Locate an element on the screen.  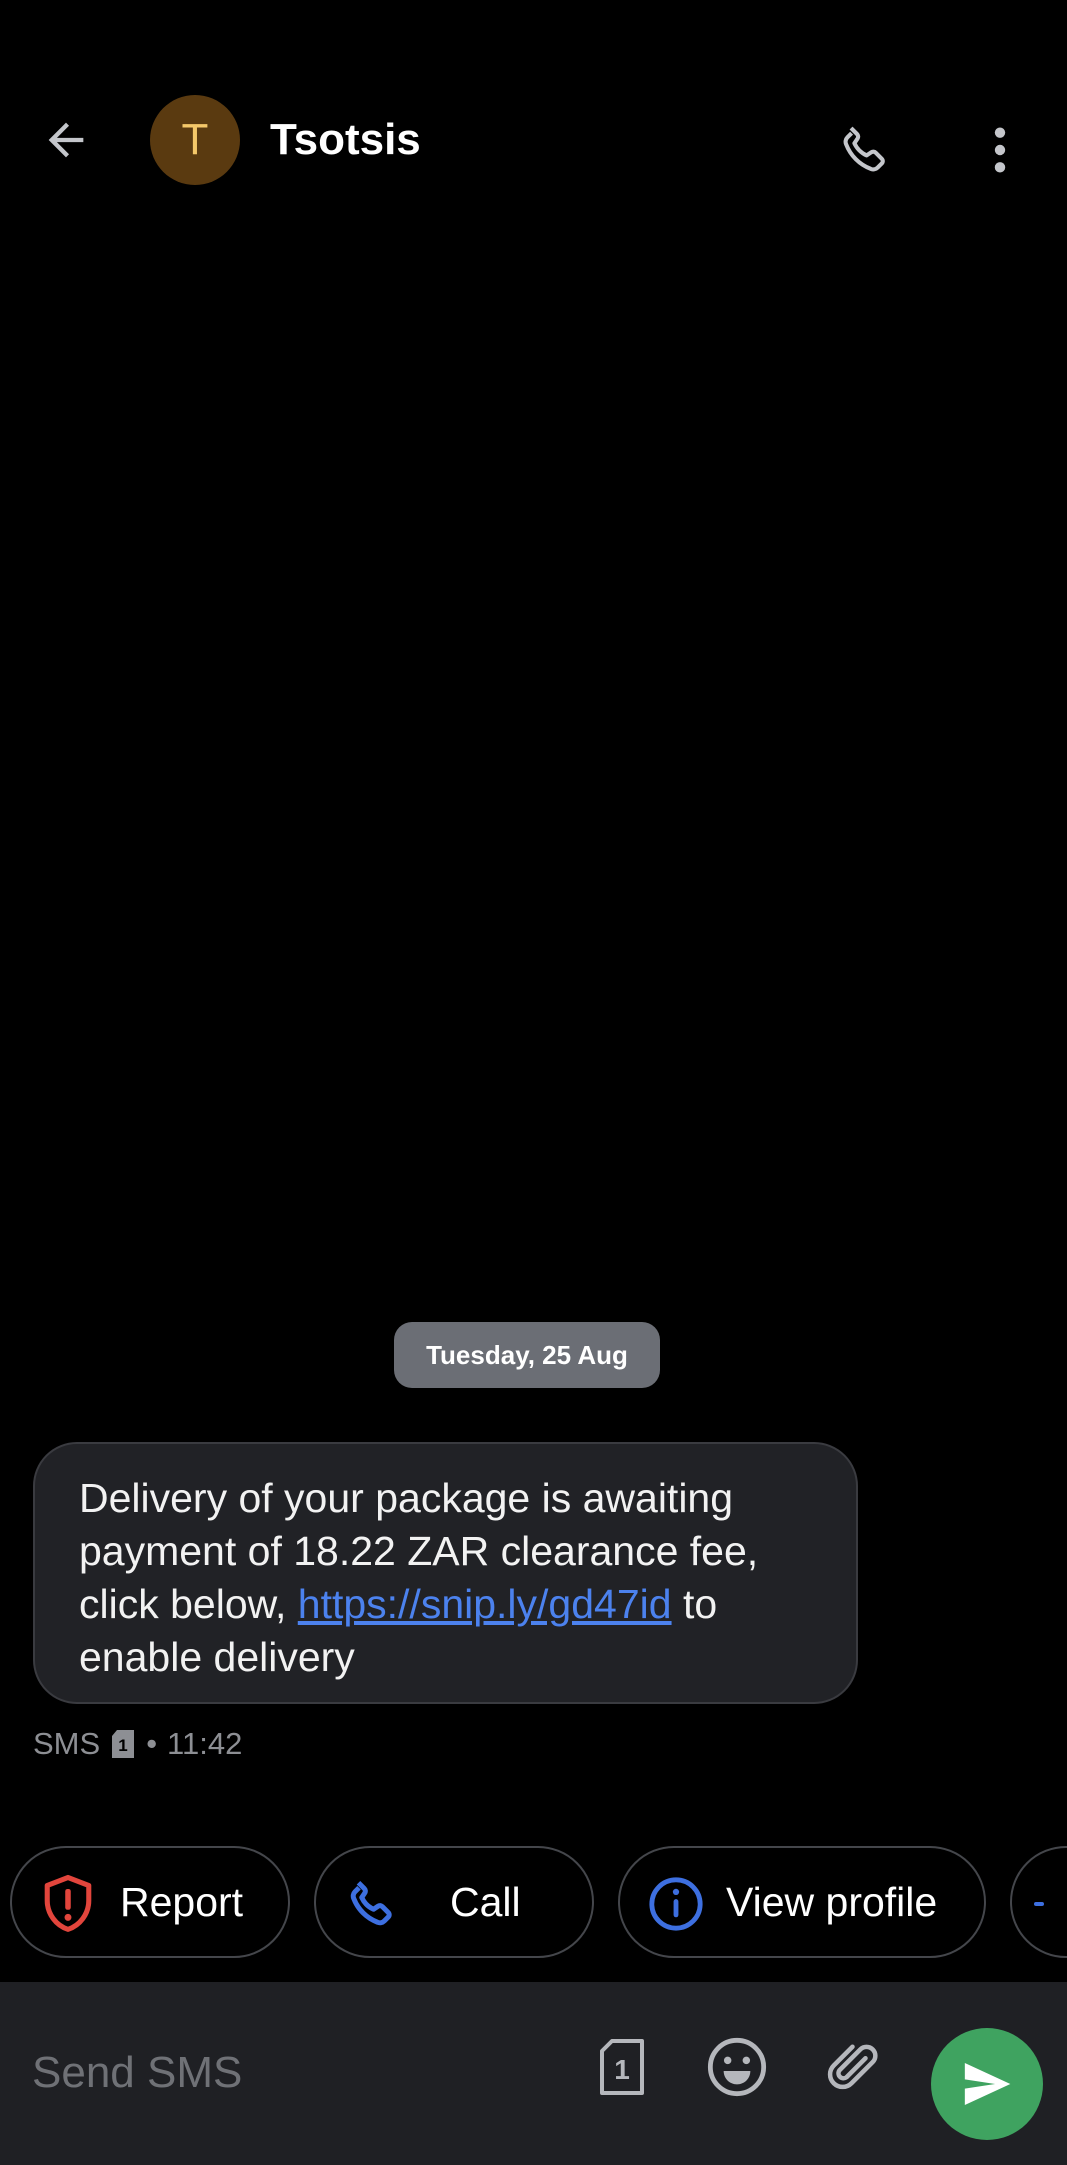
composer-bar: 1 is located at coordinates (533, 2073).